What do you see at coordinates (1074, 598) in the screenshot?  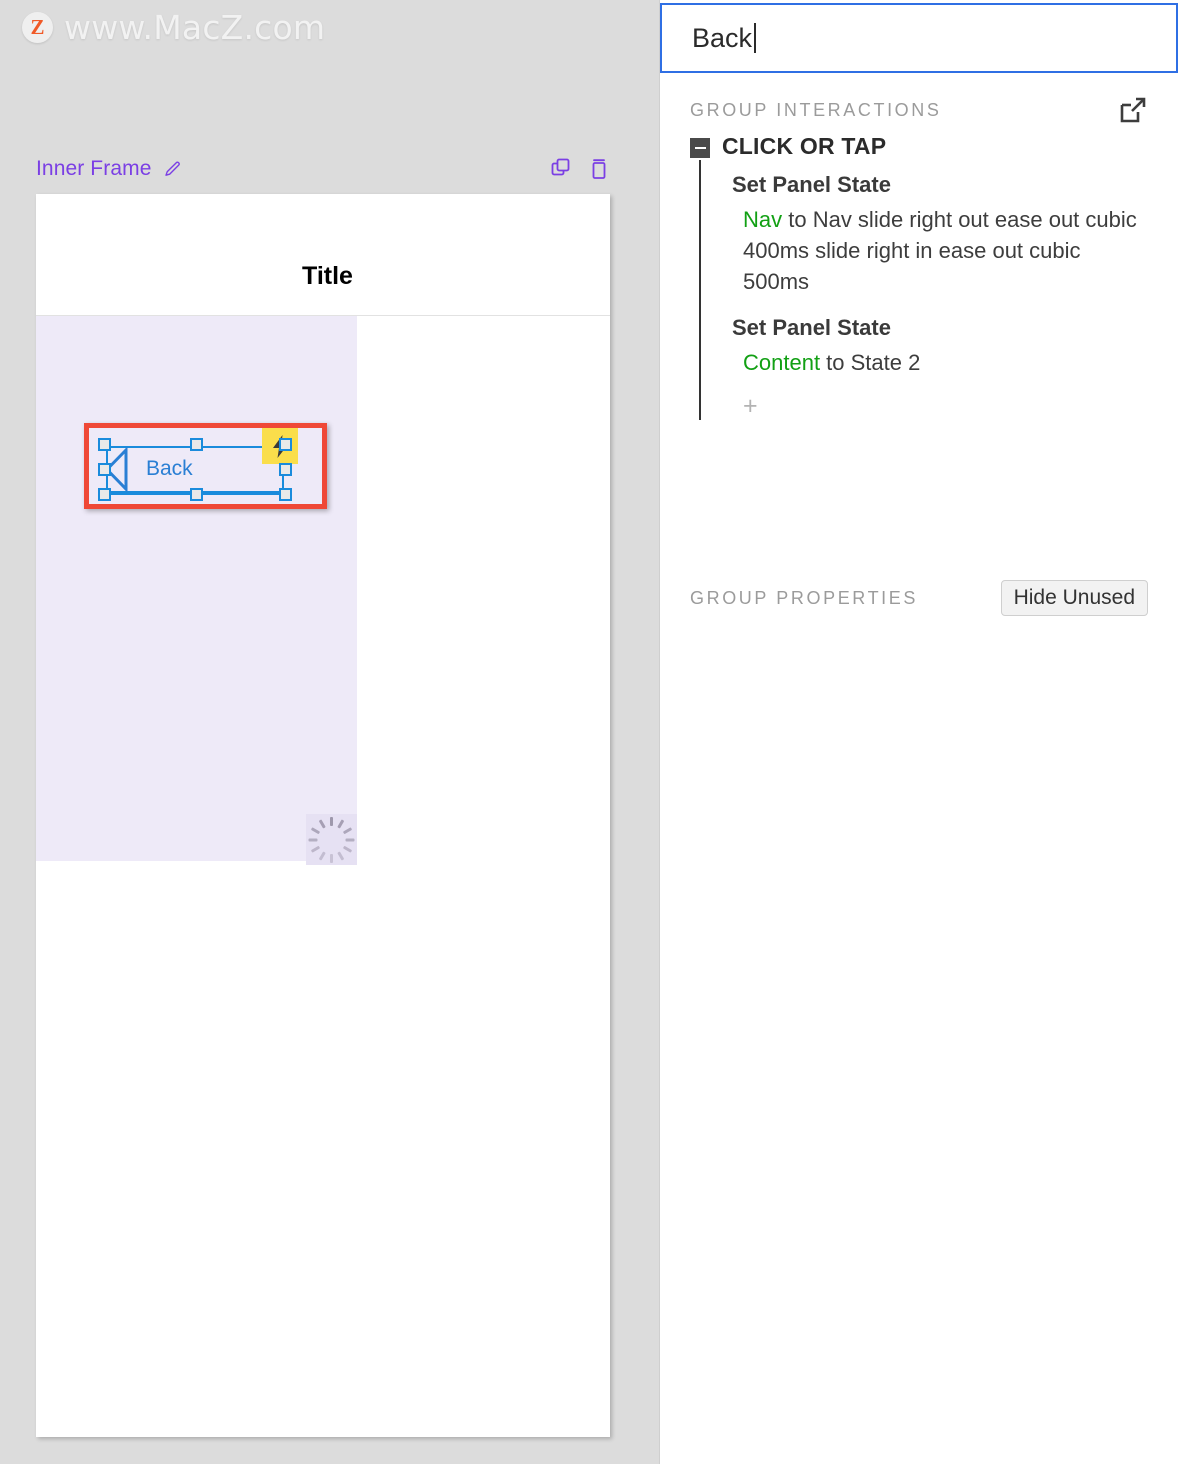 I see `hide-unused-button: Hide Unused` at bounding box center [1074, 598].